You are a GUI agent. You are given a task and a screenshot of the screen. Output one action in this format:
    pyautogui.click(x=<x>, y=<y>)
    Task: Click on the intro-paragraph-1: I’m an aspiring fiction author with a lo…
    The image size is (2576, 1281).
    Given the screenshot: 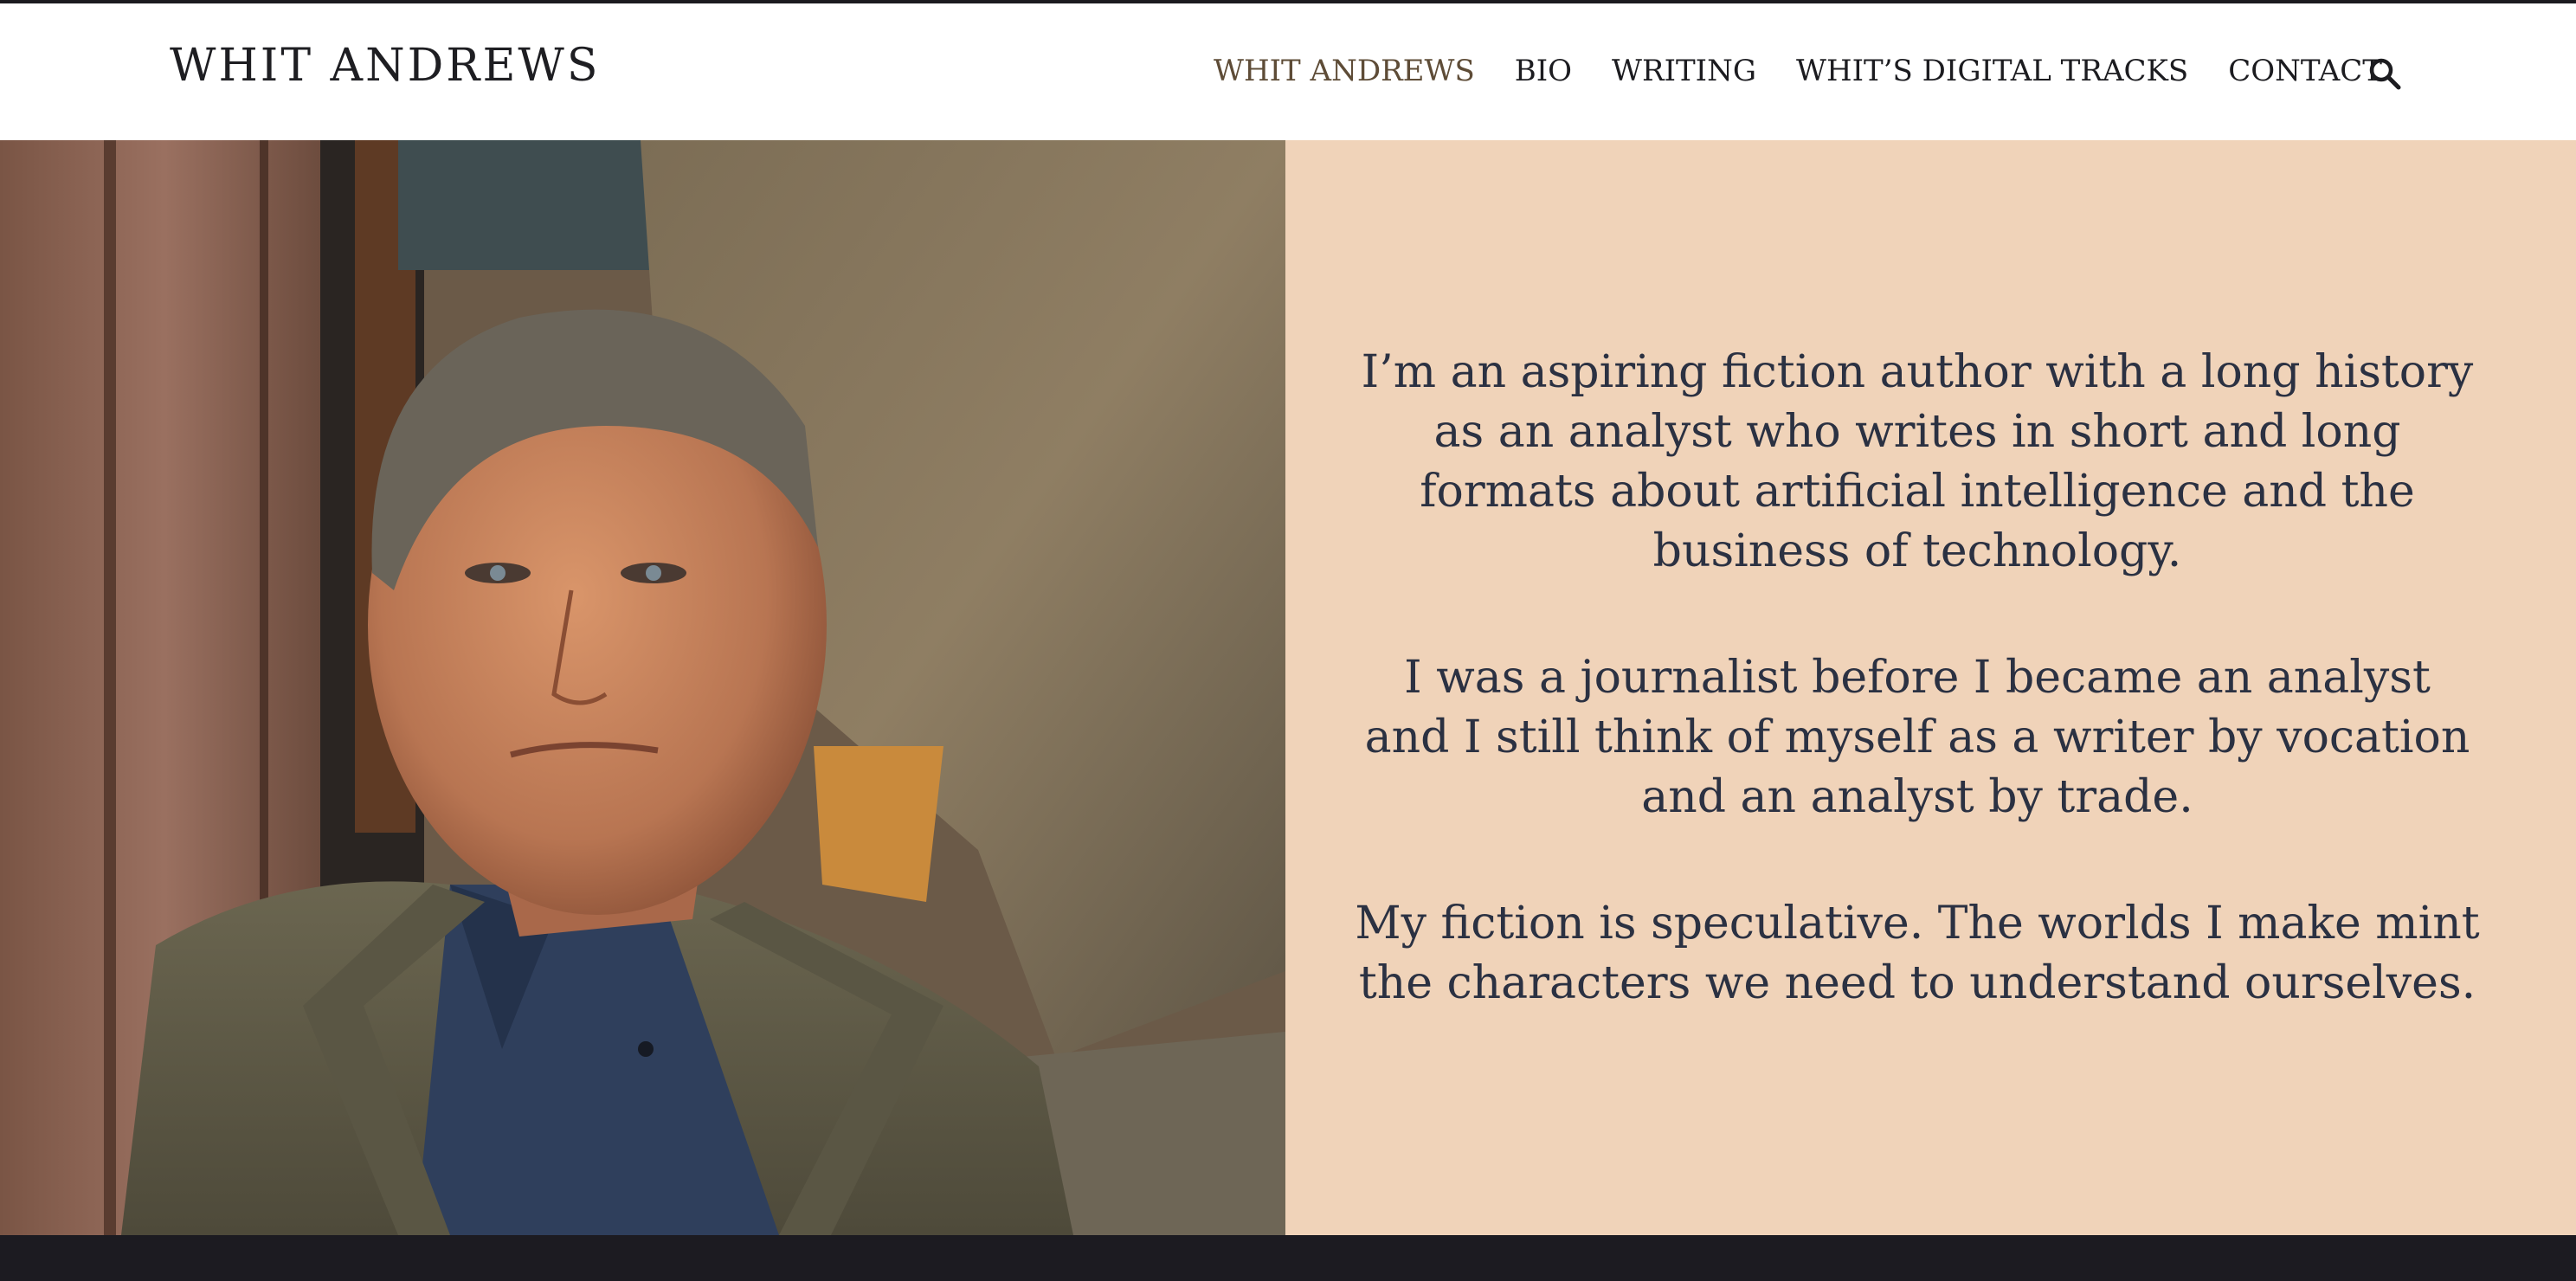 What is the action you would take?
    pyautogui.click(x=1917, y=461)
    